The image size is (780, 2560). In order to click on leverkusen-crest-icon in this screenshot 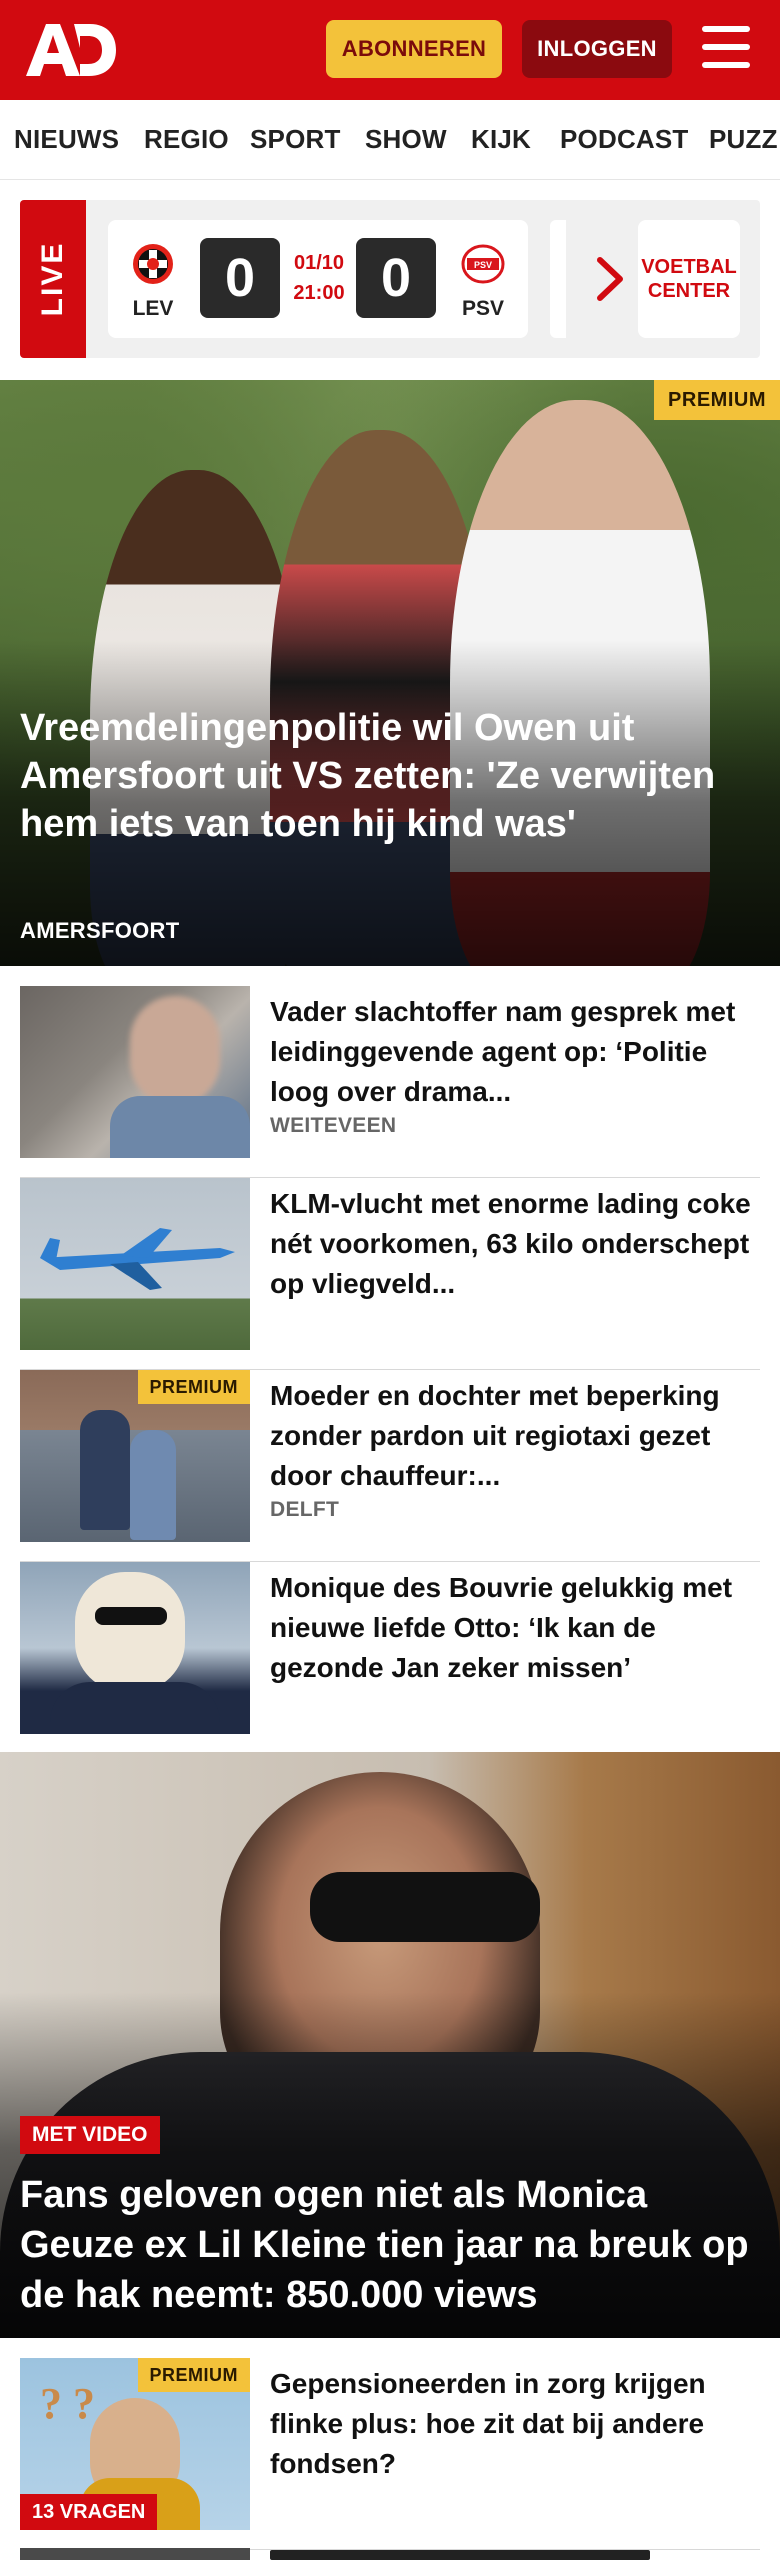, I will do `click(153, 264)`.